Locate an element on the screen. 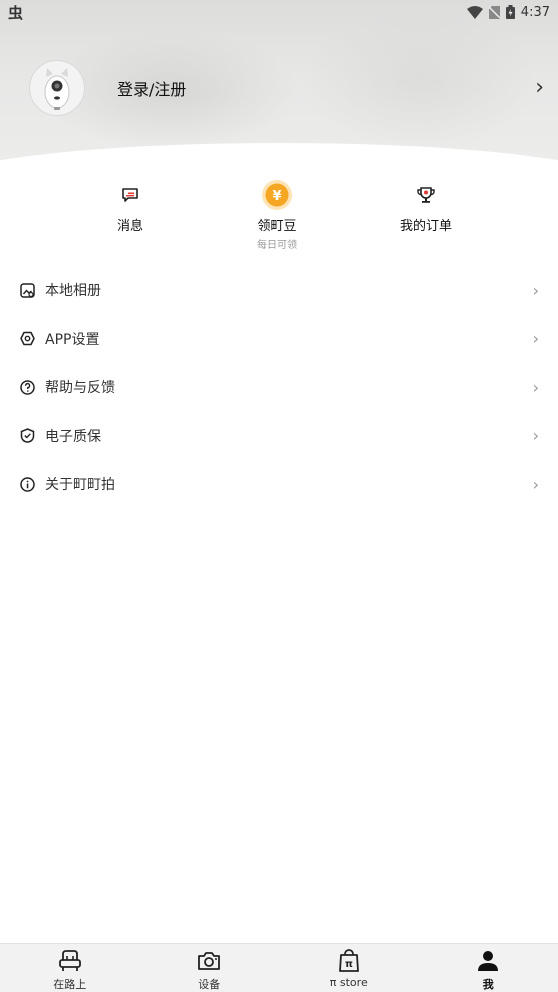  claim-beans-label: 领町豆 is located at coordinates (277, 226).